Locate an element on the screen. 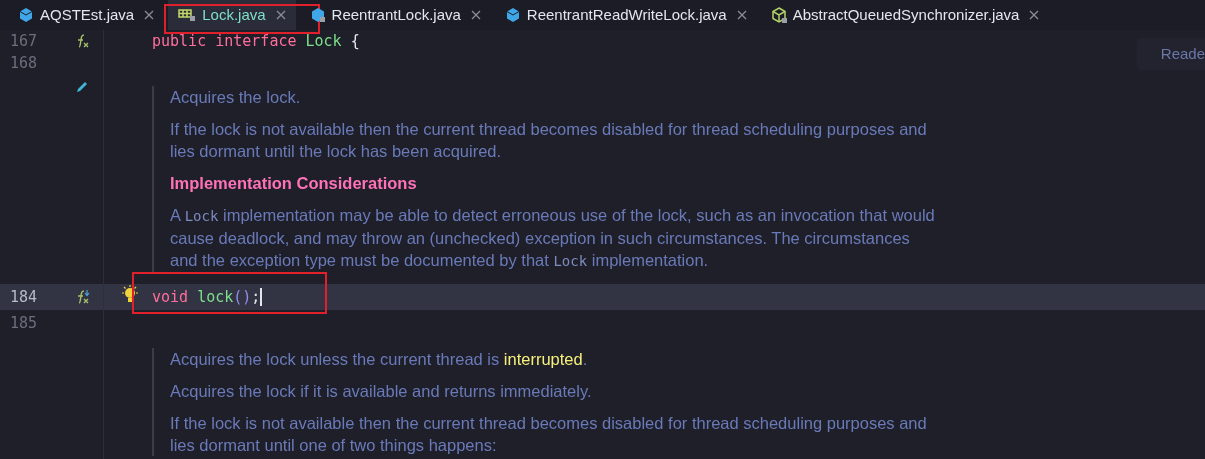 The height and width of the screenshot is (459, 1205). code-line: public interface Lock { is located at coordinates (256, 41).